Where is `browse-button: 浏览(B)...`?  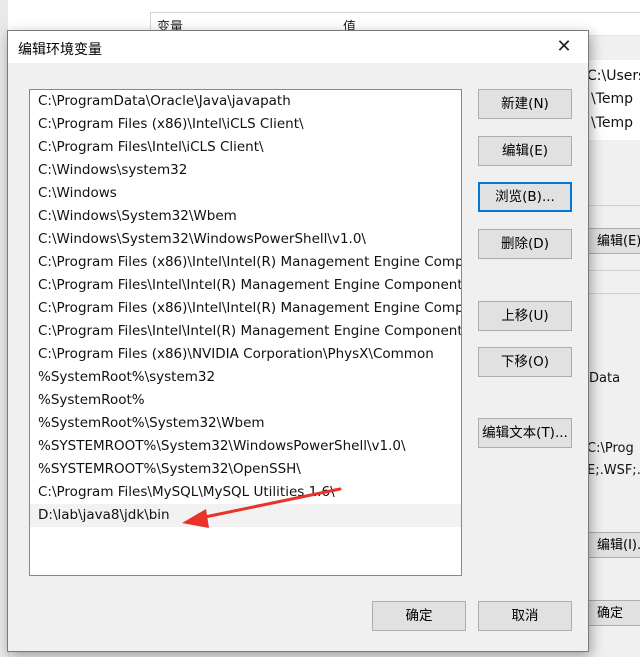
browse-button: 浏览(B)... is located at coordinates (525, 197).